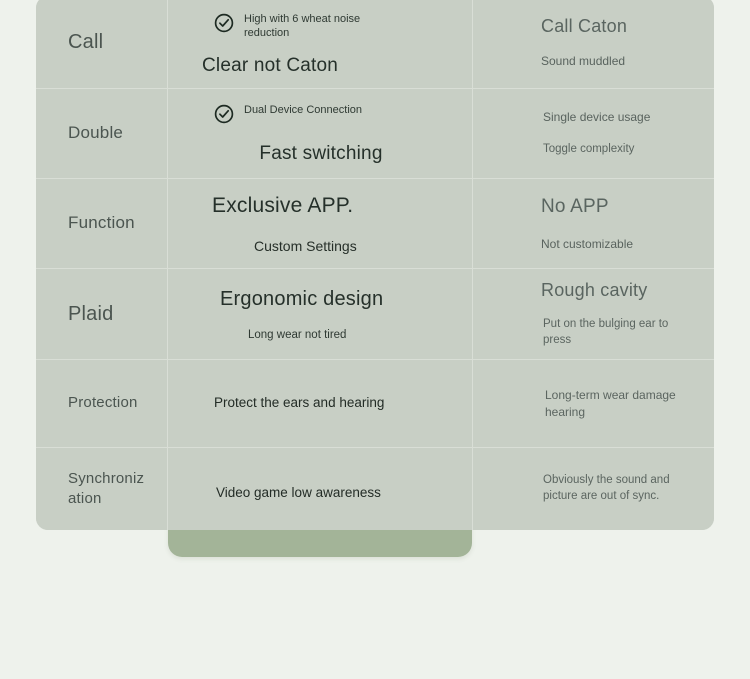  What do you see at coordinates (283, 205) in the screenshot?
I see `ours-headline: Exclusive APP.` at bounding box center [283, 205].